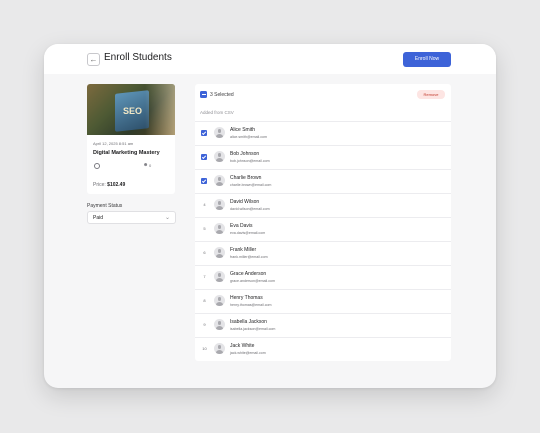 The image size is (540, 433). Describe the element at coordinates (168, 218) in the screenshot. I see `chevron-down-icon: ⌄` at that location.